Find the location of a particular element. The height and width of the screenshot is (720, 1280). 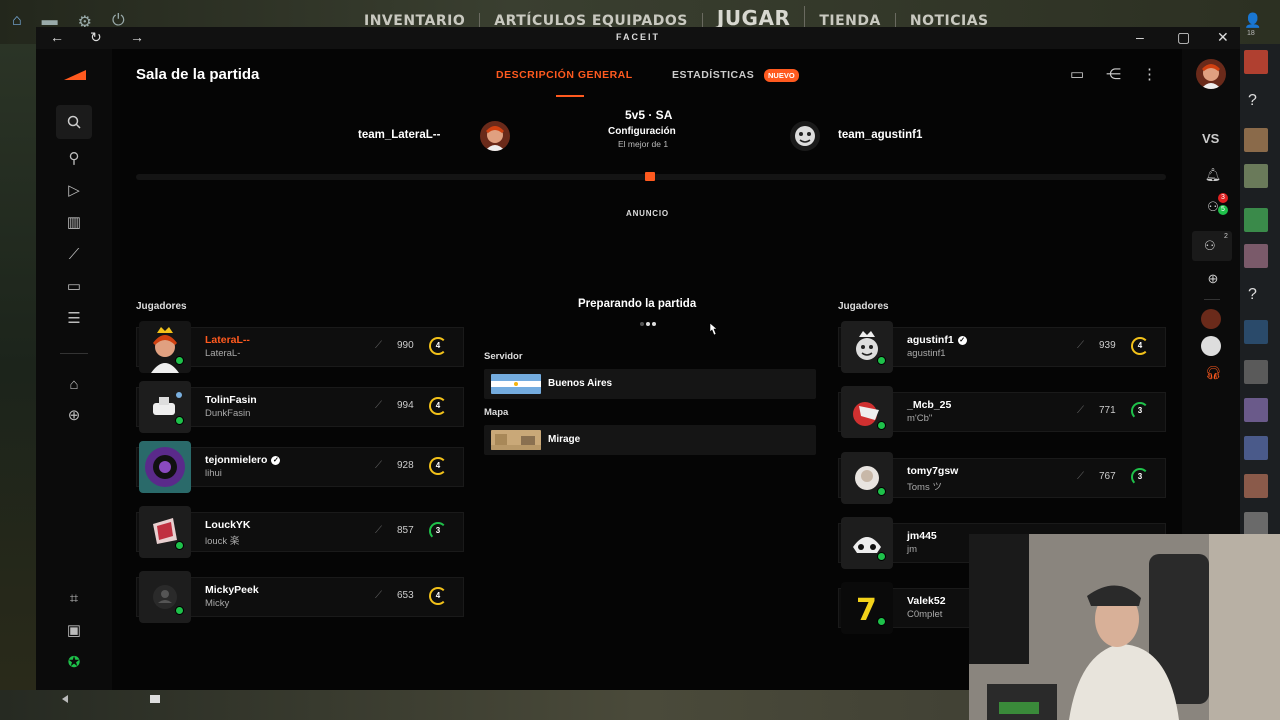

maximize-icon: ▢ is located at coordinates (1183, 37).